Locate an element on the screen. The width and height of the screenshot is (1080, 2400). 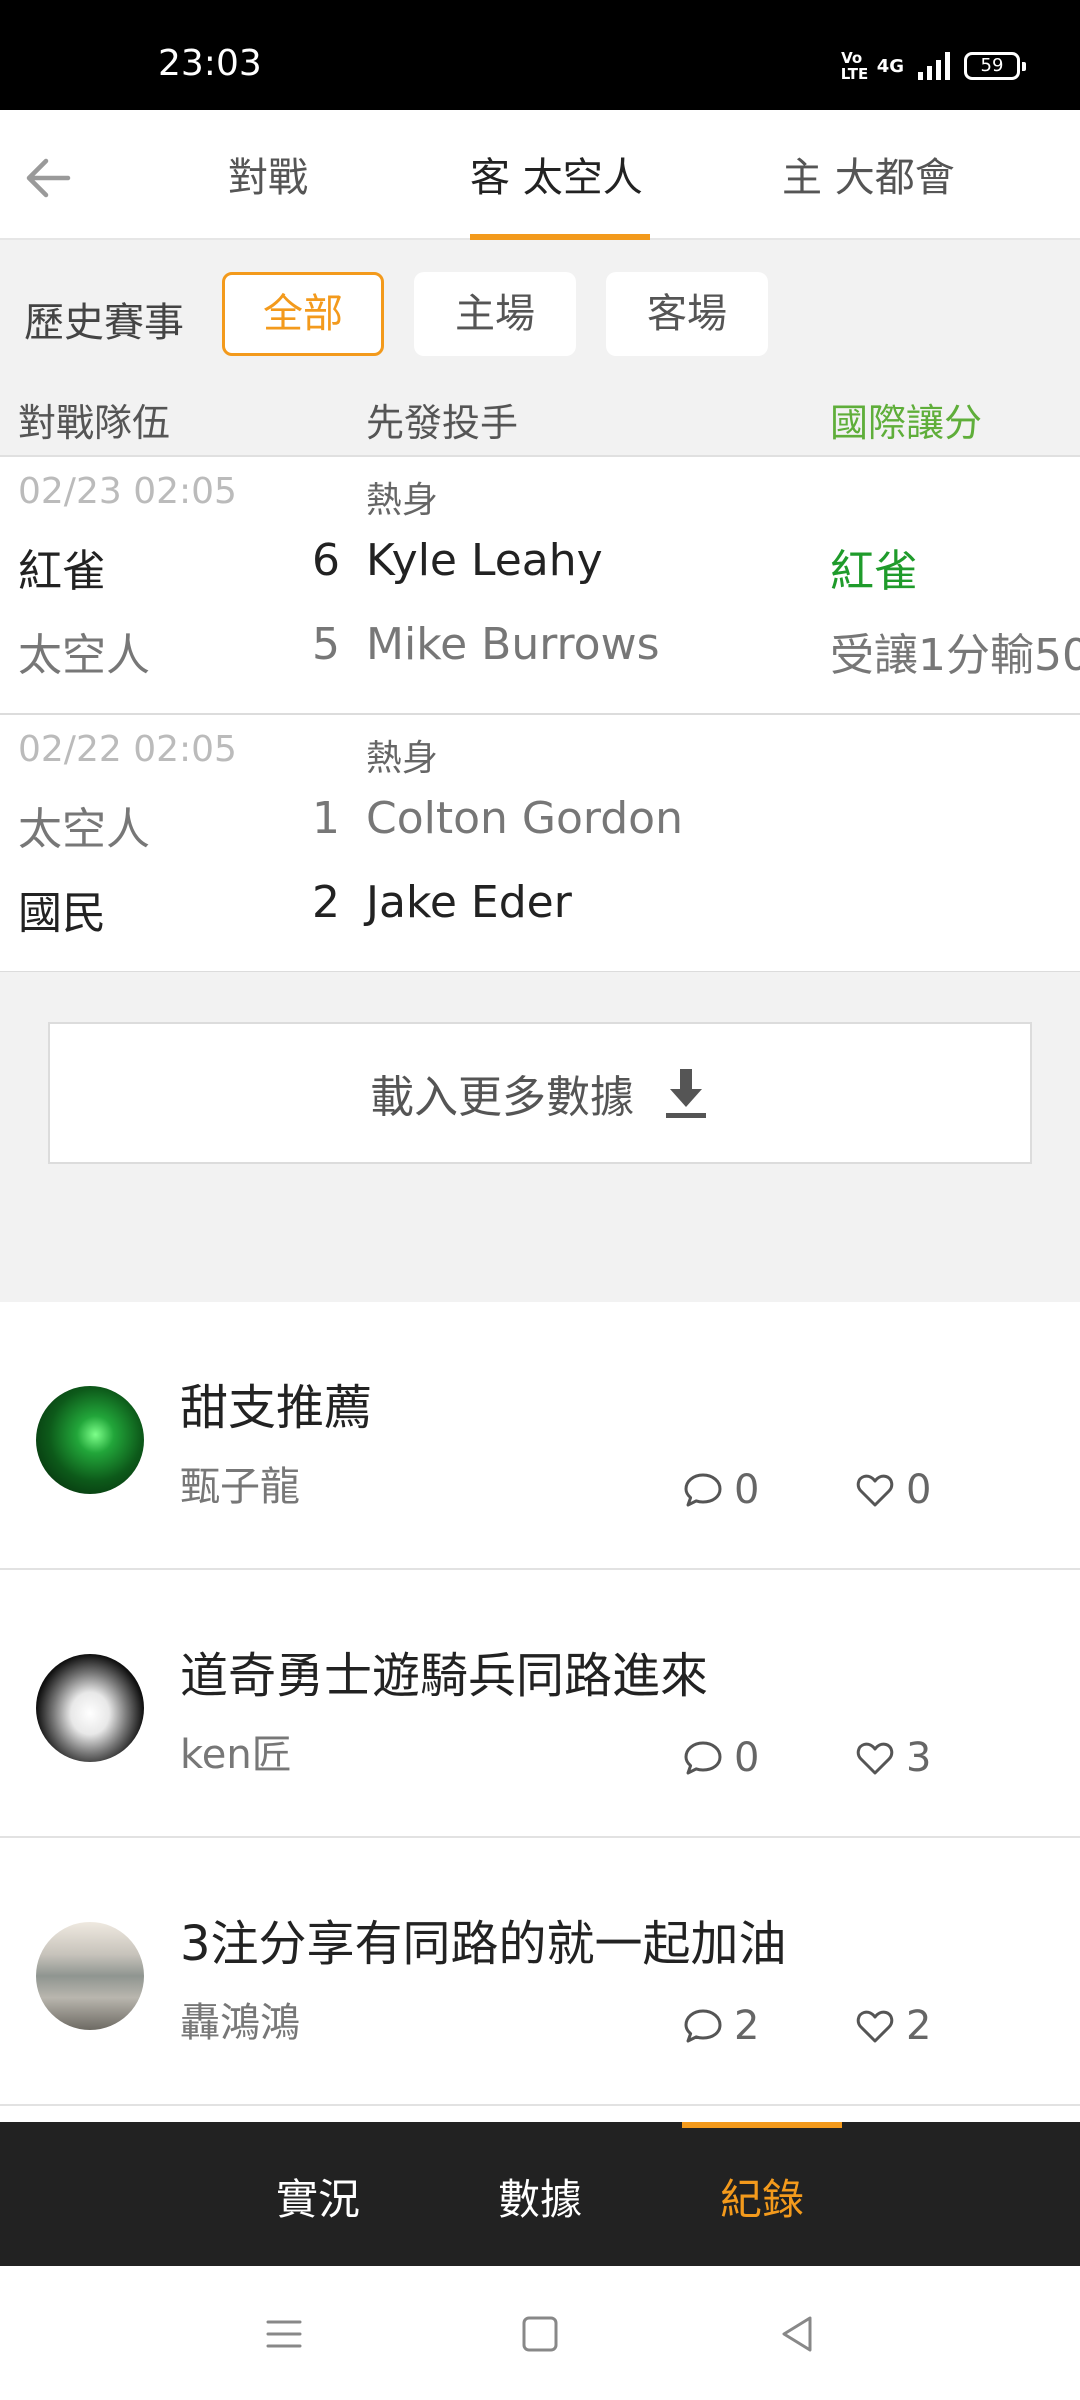
starting-pitcher: Kyle Leahy is located at coordinates (484, 560).